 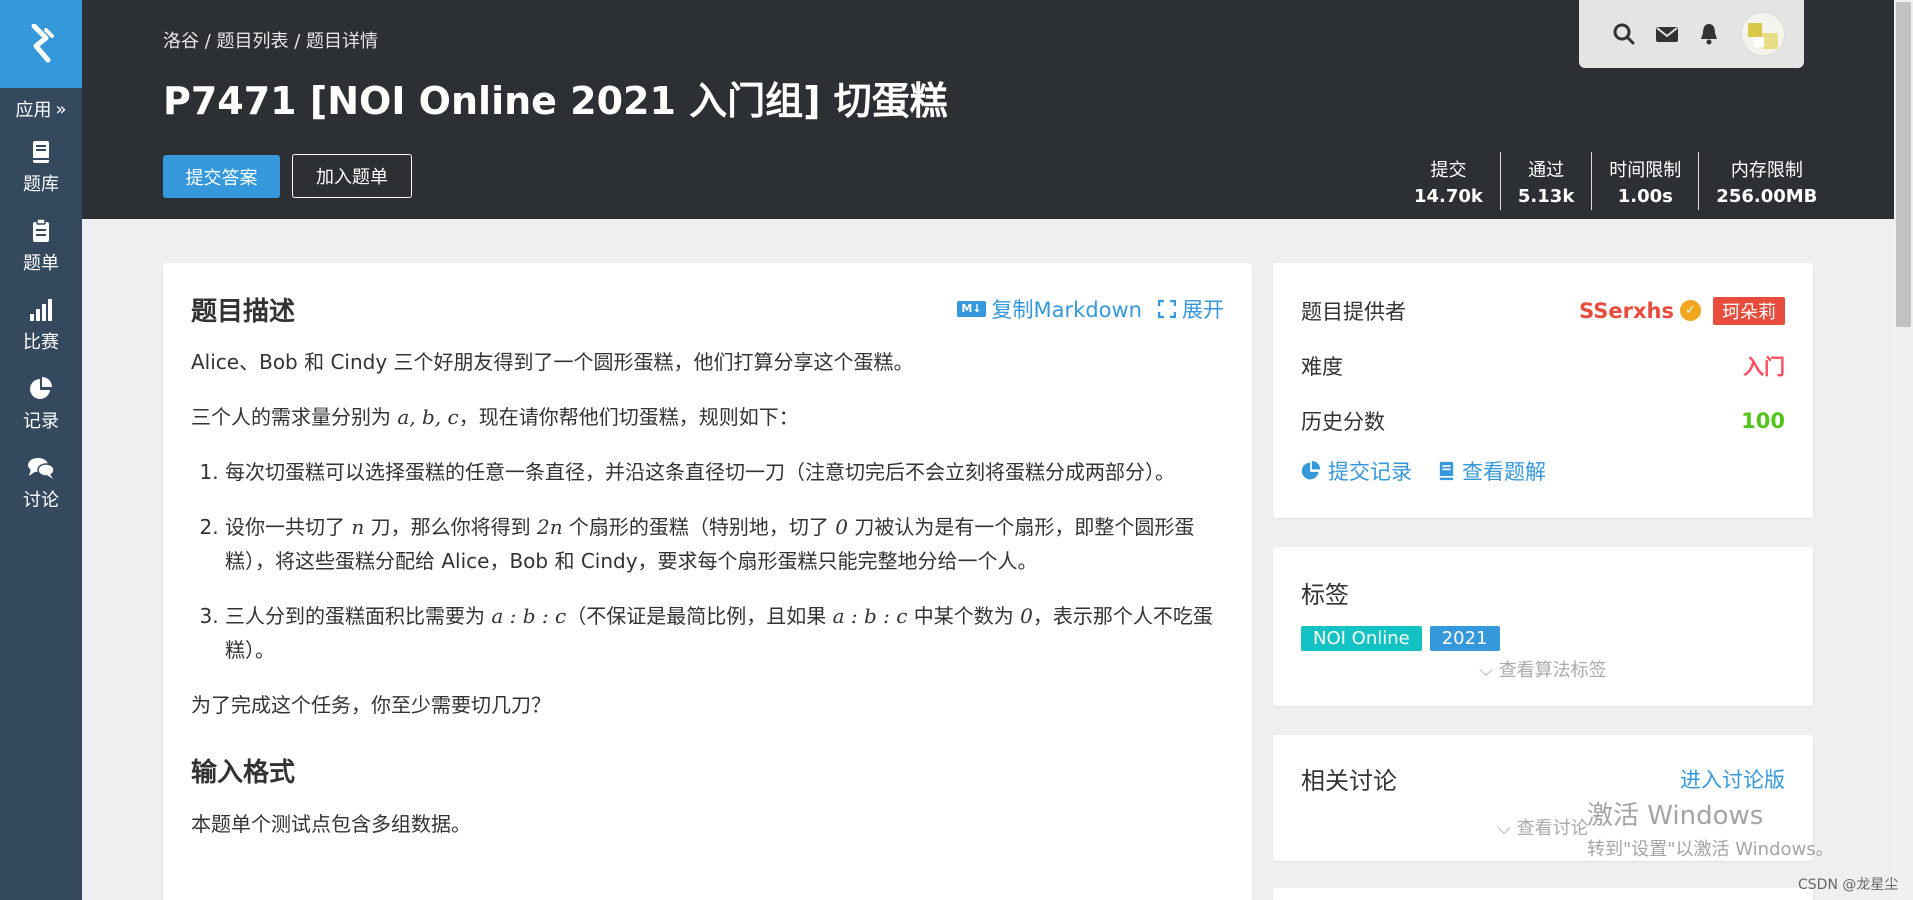 What do you see at coordinates (1749, 310) in the screenshot?
I see `user-badge: 珂朵莉` at bounding box center [1749, 310].